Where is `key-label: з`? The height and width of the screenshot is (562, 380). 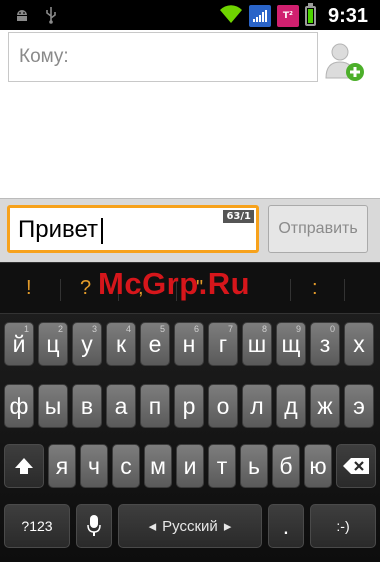
key-label: з is located at coordinates (325, 343).